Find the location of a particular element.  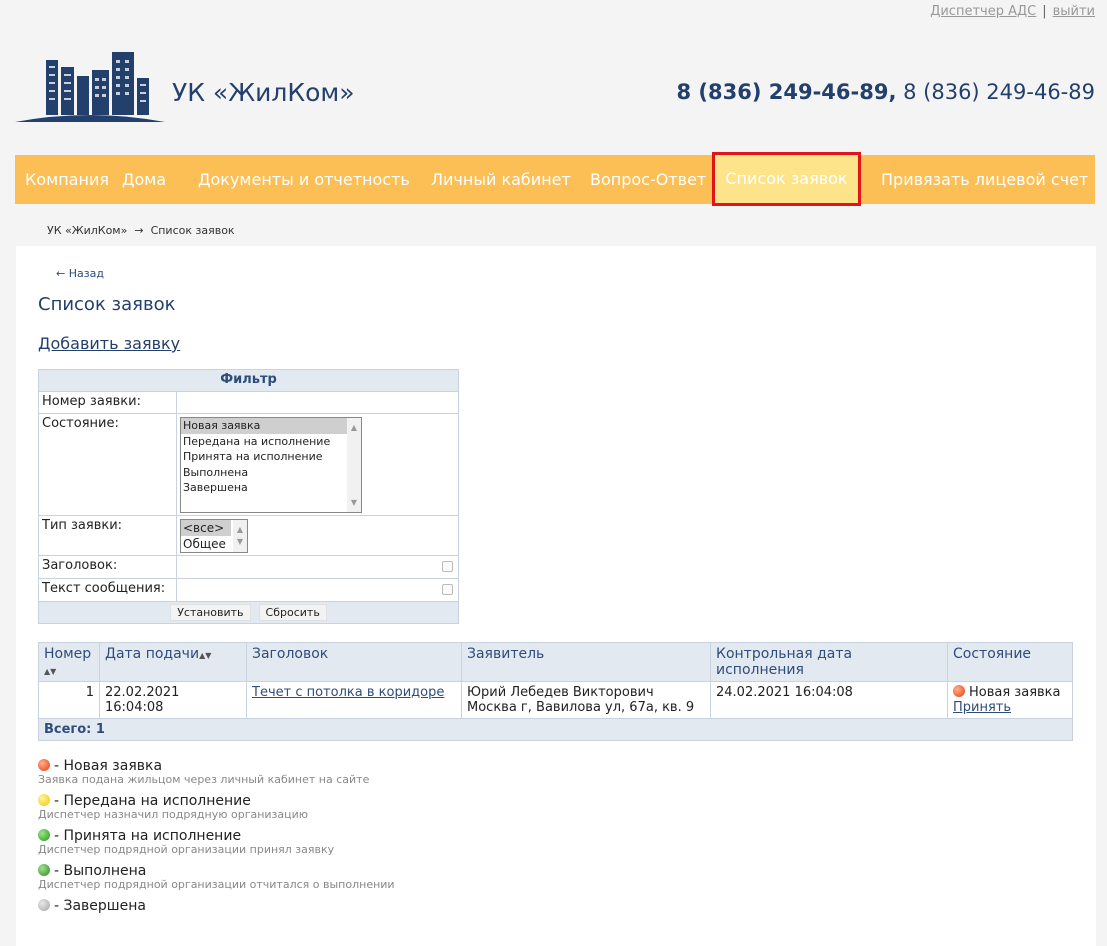

state-option: Новая заявка is located at coordinates (271, 426).